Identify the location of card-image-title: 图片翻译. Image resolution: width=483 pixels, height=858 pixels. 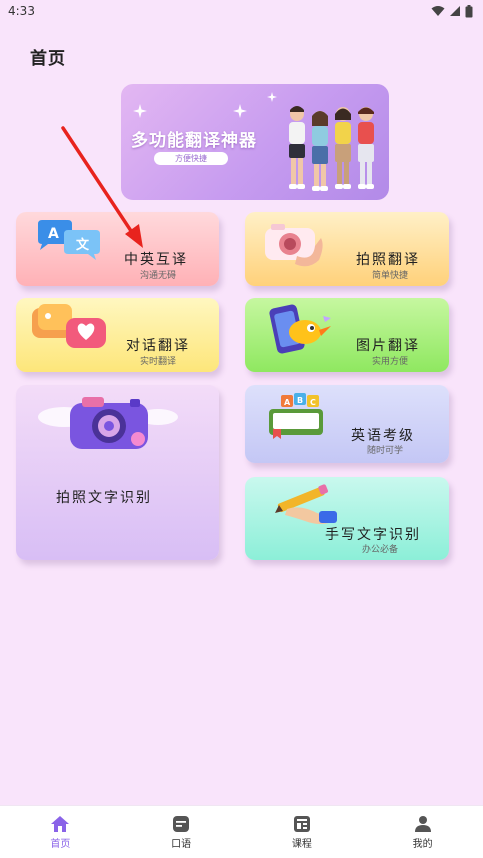
(388, 346).